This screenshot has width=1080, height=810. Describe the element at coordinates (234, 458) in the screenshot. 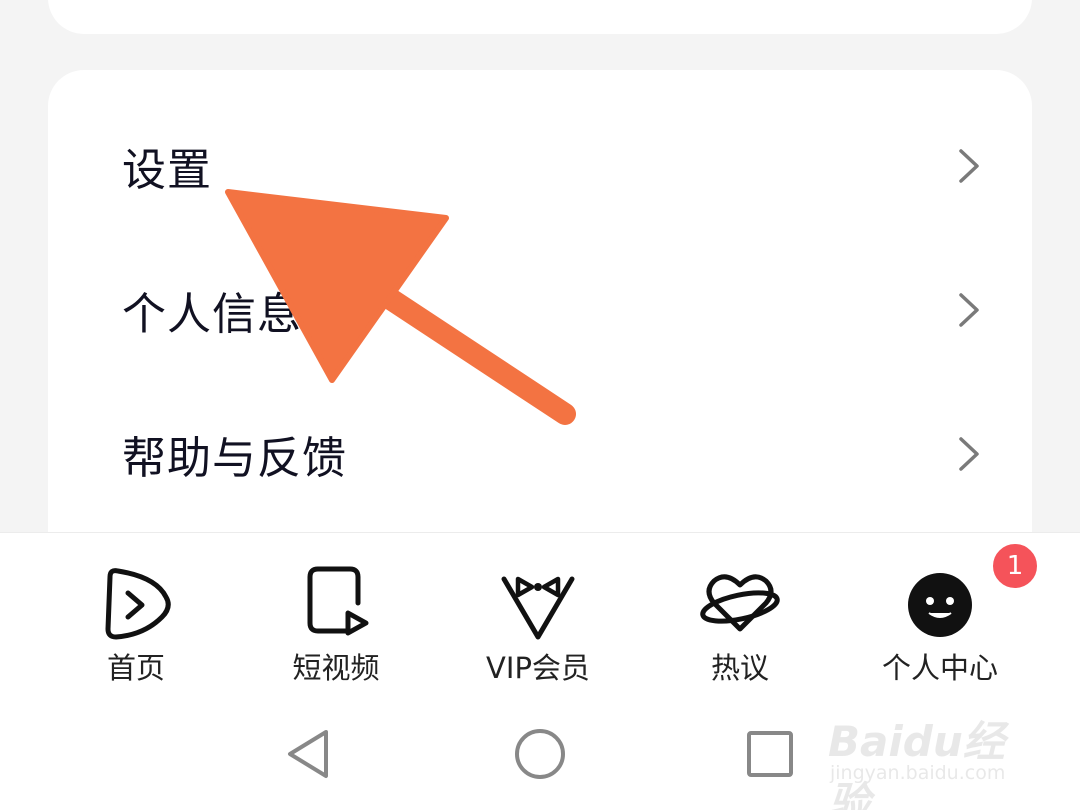

I see `menu-item-label: 帮助与反馈` at that location.